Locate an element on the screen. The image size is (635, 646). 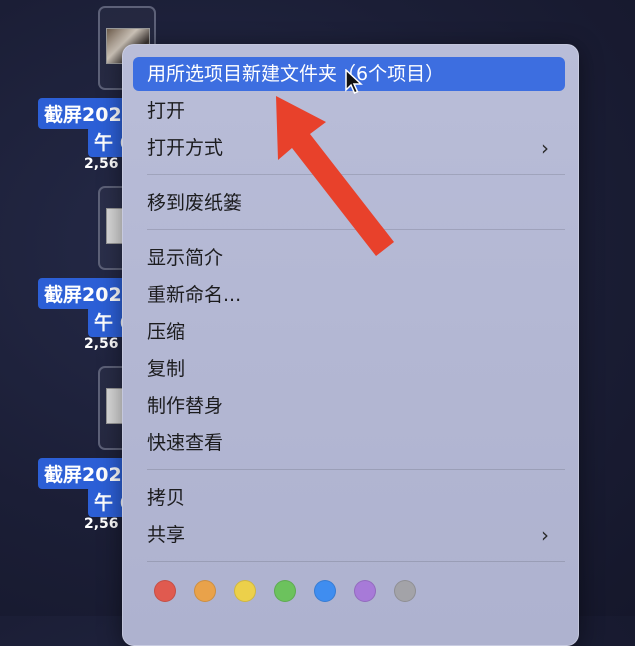
menu-item-label: 复制 is located at coordinates (166, 369).